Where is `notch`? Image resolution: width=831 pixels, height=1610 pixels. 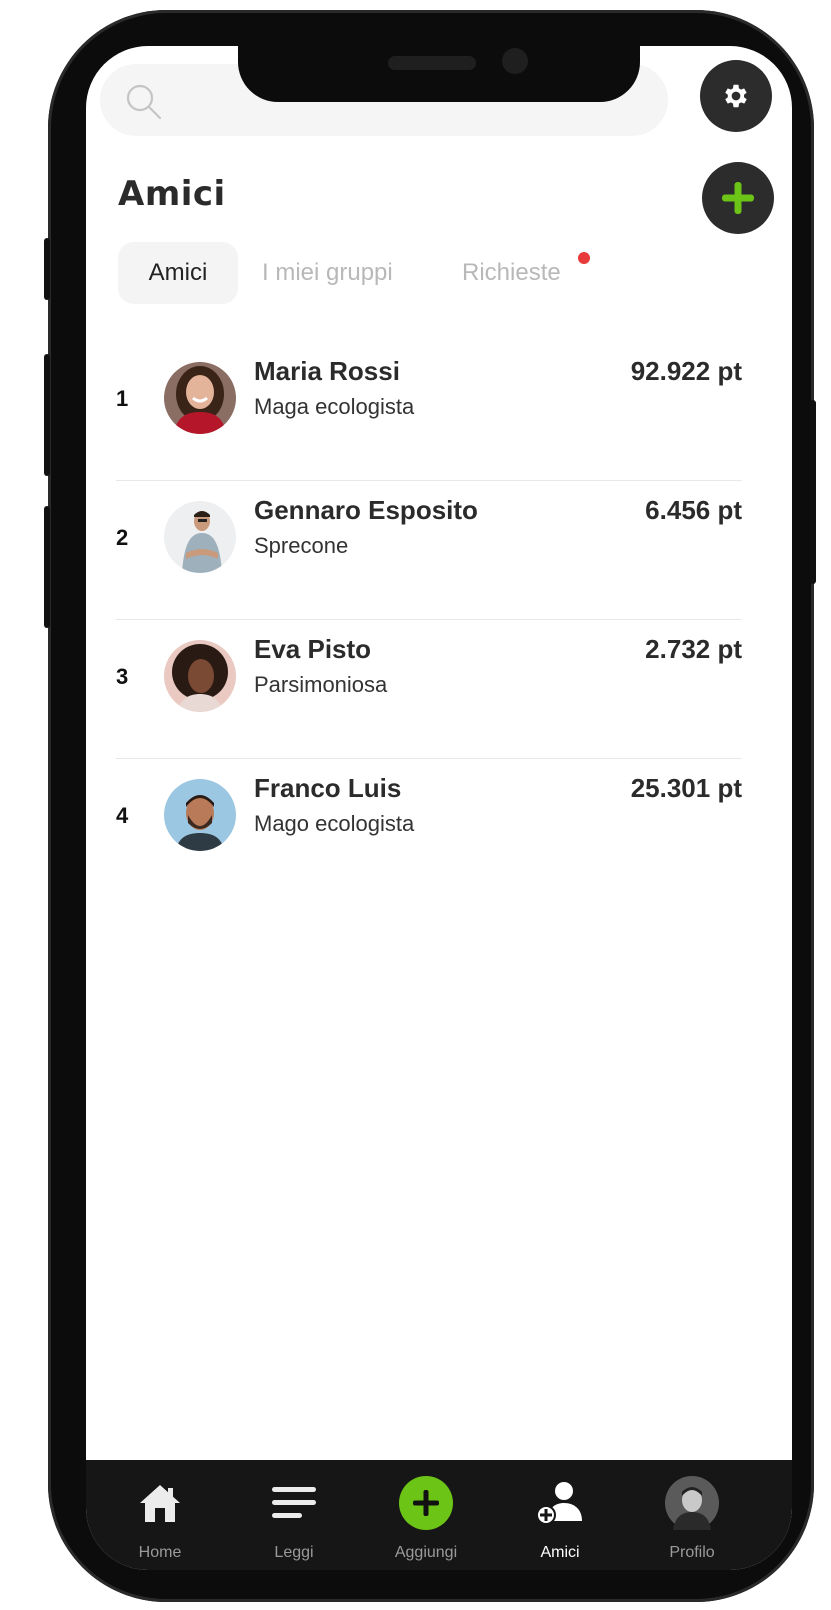
notch is located at coordinates (439, 74).